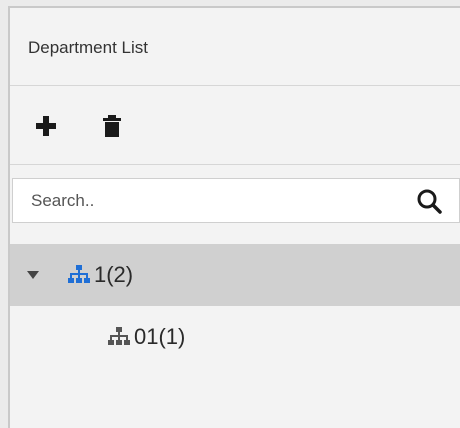 The height and width of the screenshot is (428, 460). Describe the element at coordinates (33, 275) in the screenshot. I see `caret-down-icon` at that location.